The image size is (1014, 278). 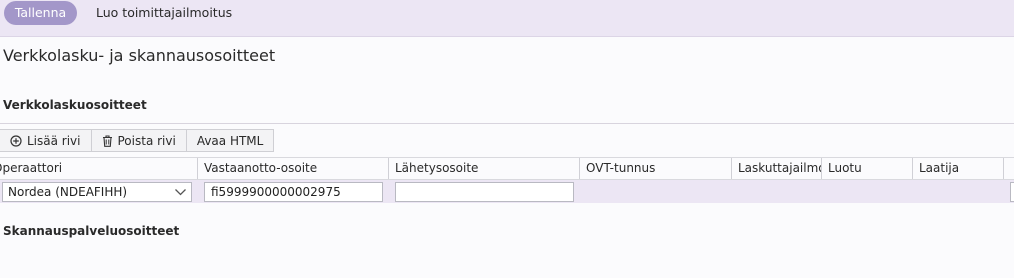 What do you see at coordinates (230, 140) in the screenshot?
I see `open-html-button: Avaa HTML` at bounding box center [230, 140].